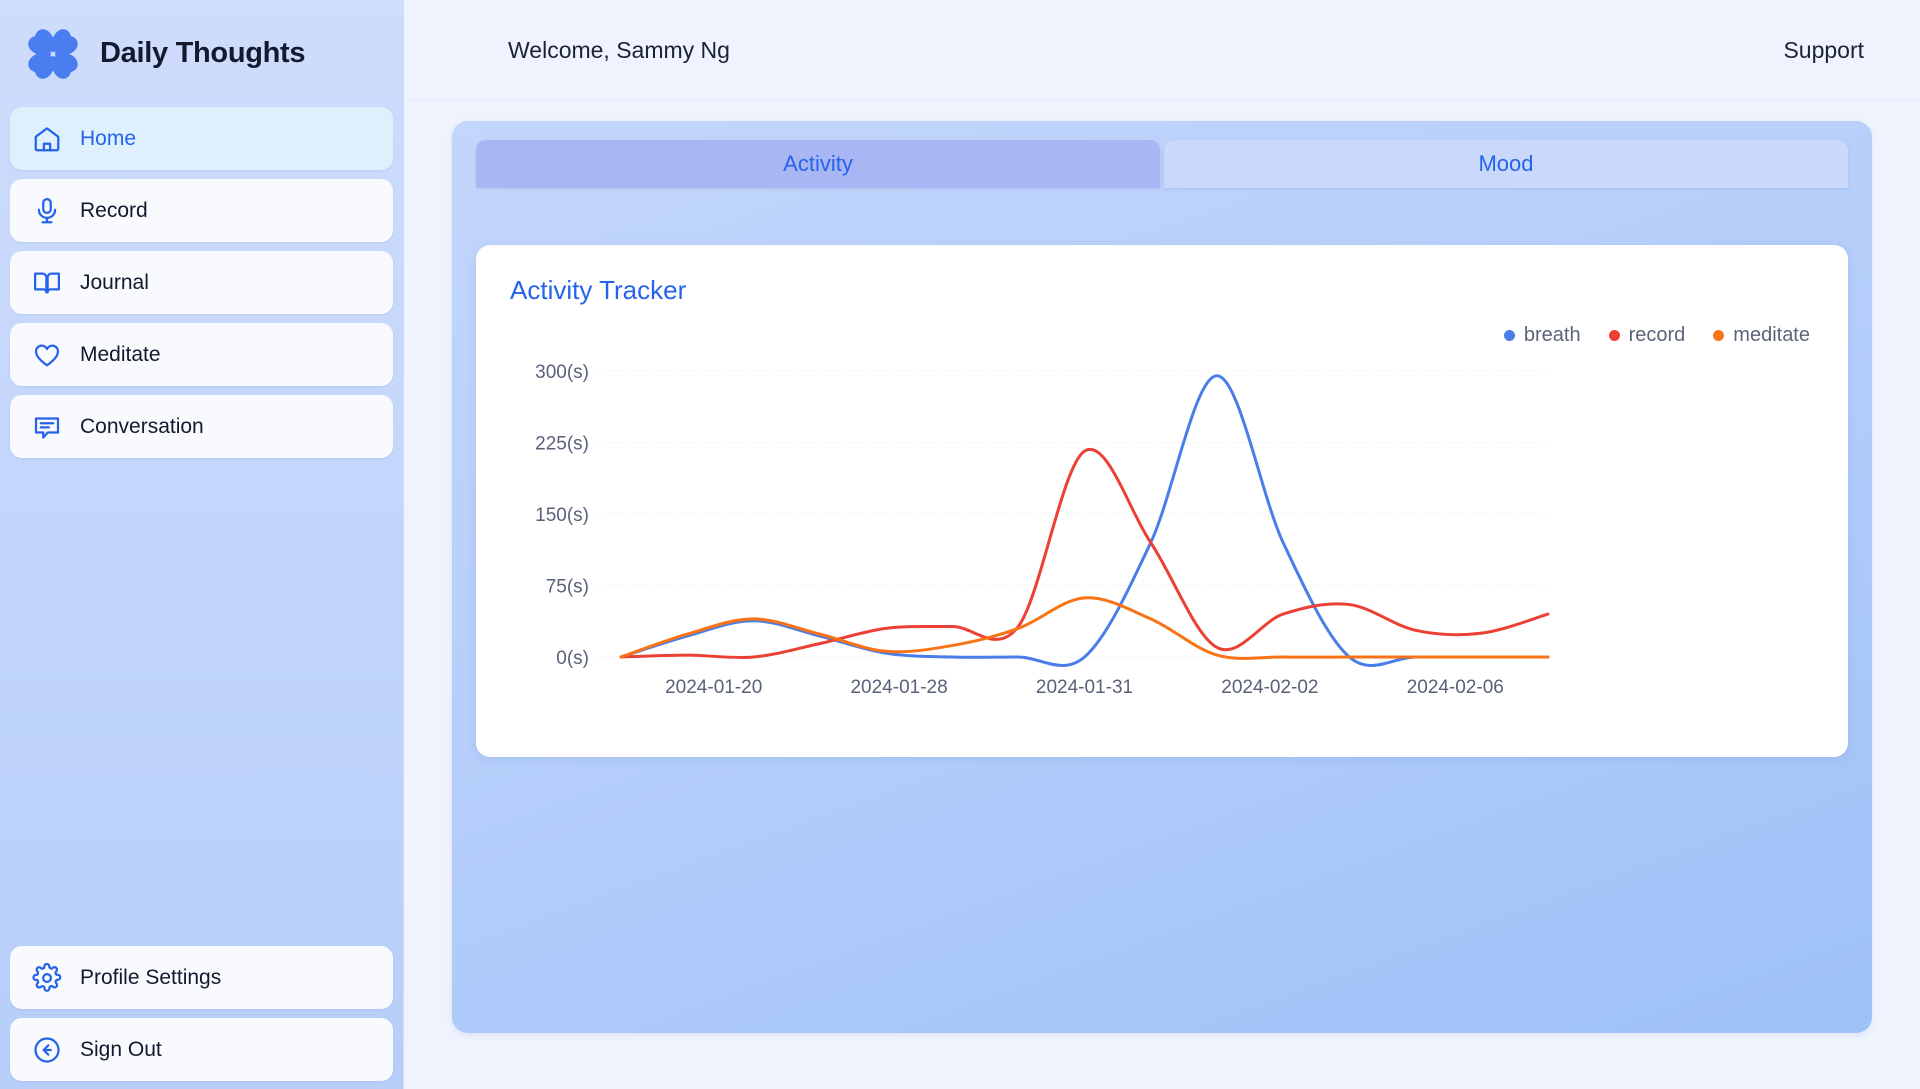 The image size is (1920, 1089). I want to click on sidebar-bottom-nav: Profile Settings Sign Out, so click(201, 1013).